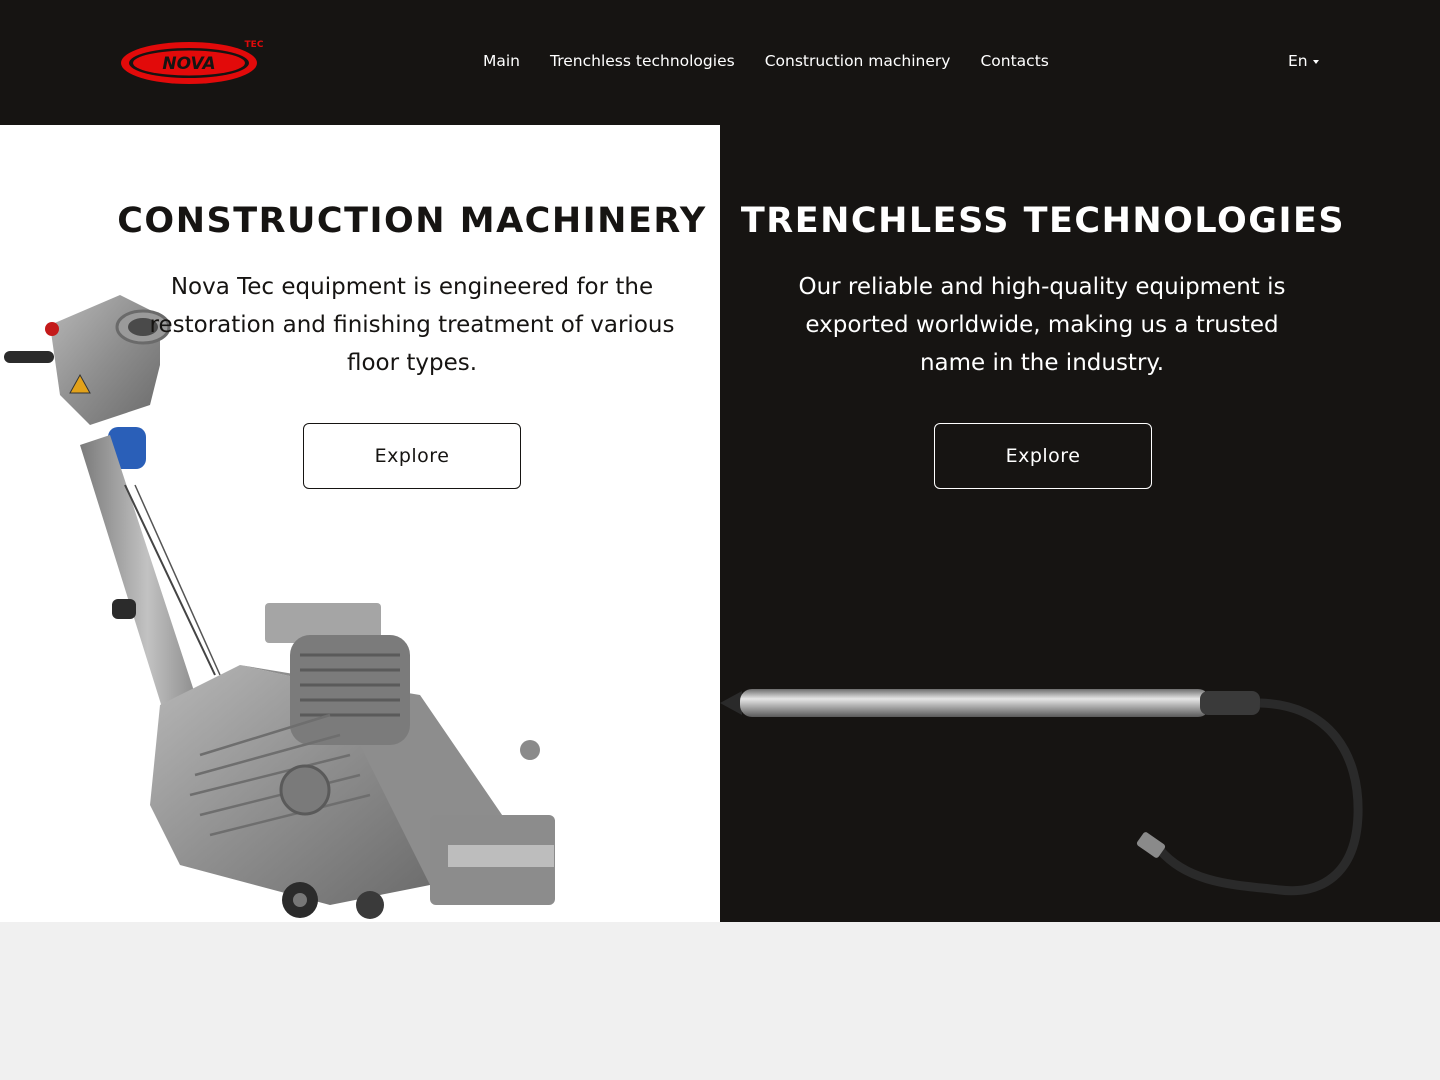 This screenshot has height=1080, width=1440. What do you see at coordinates (720, 1001) in the screenshot?
I see `page-background` at bounding box center [720, 1001].